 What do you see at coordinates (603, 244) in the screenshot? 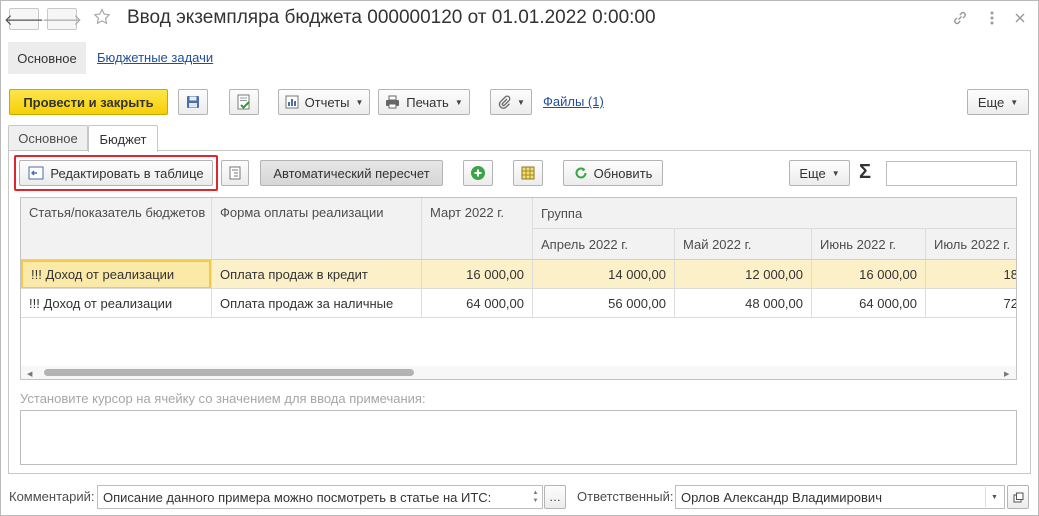
I see `header-april: Апрель 2022 г.` at bounding box center [603, 244].